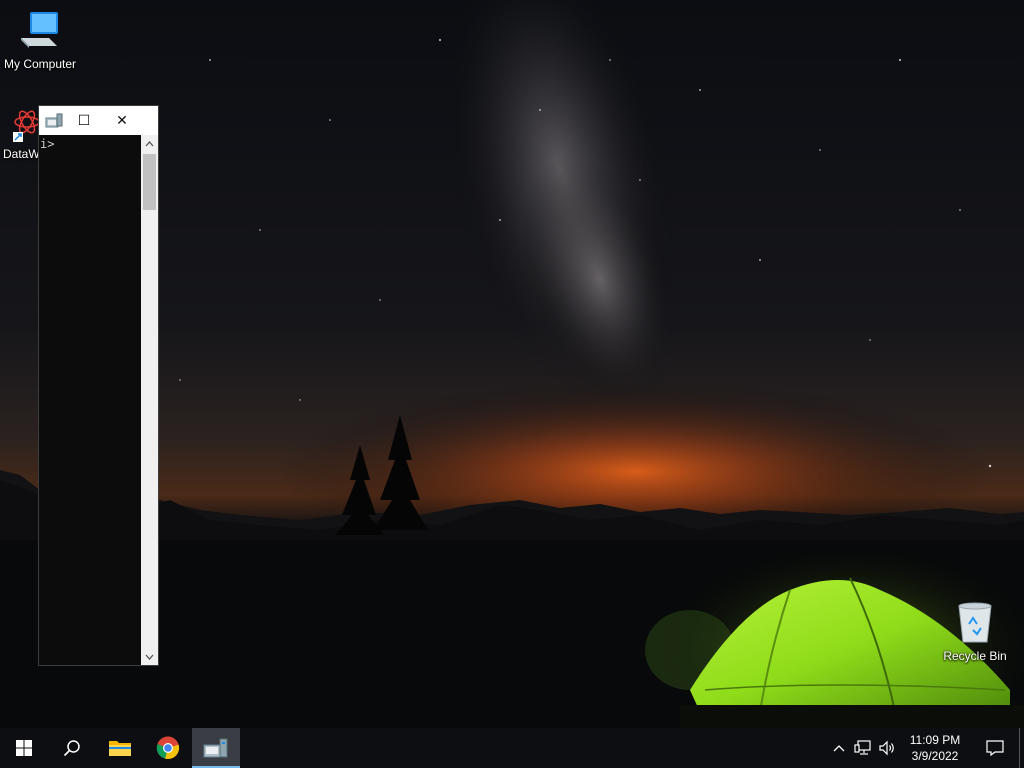 The image size is (1024, 768). I want to click on console-scrollbar, so click(149, 400).